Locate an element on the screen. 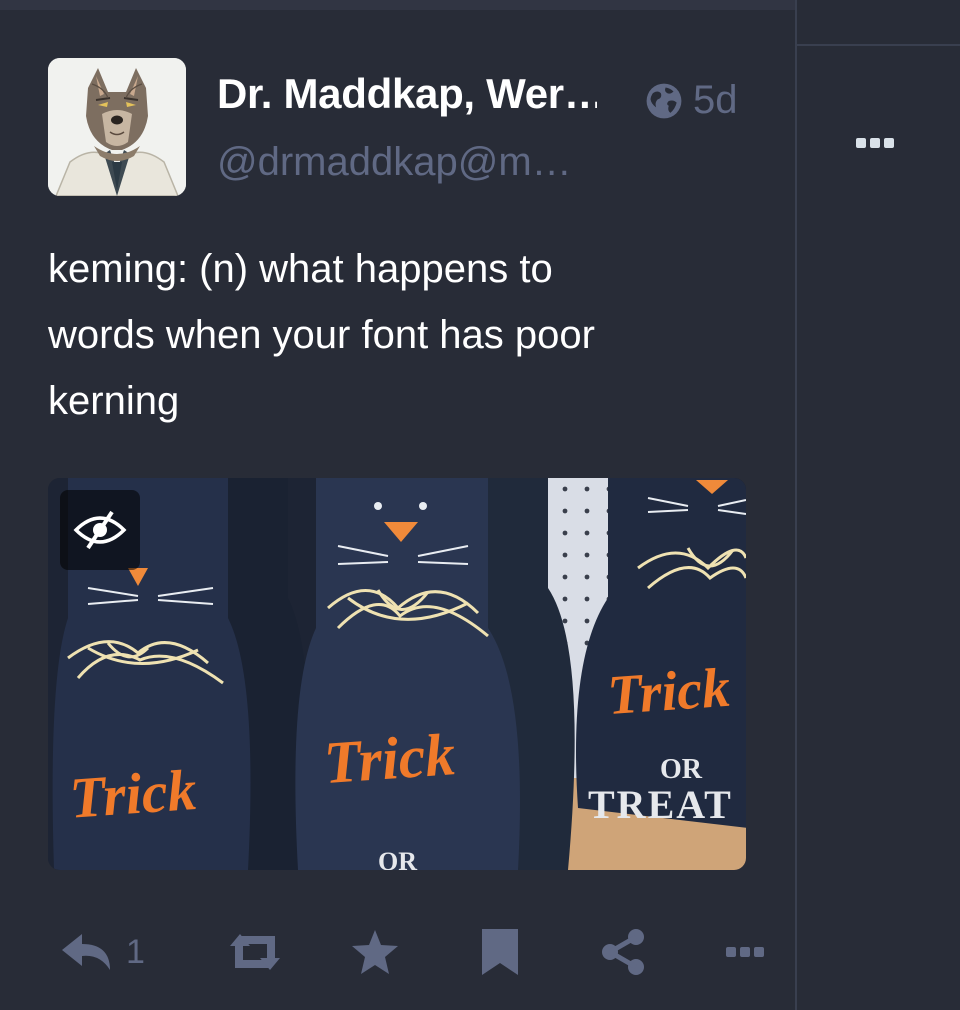 The image size is (960, 1010). top-strip is located at coordinates (397, 5).